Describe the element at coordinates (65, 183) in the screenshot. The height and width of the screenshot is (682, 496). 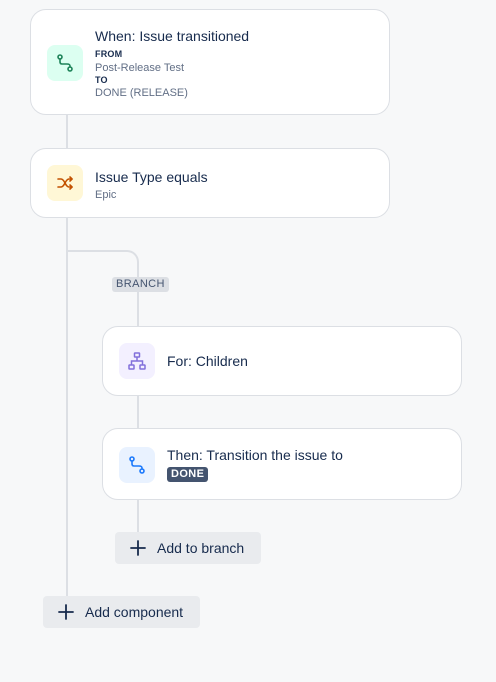
I see `shuffle-icon` at that location.